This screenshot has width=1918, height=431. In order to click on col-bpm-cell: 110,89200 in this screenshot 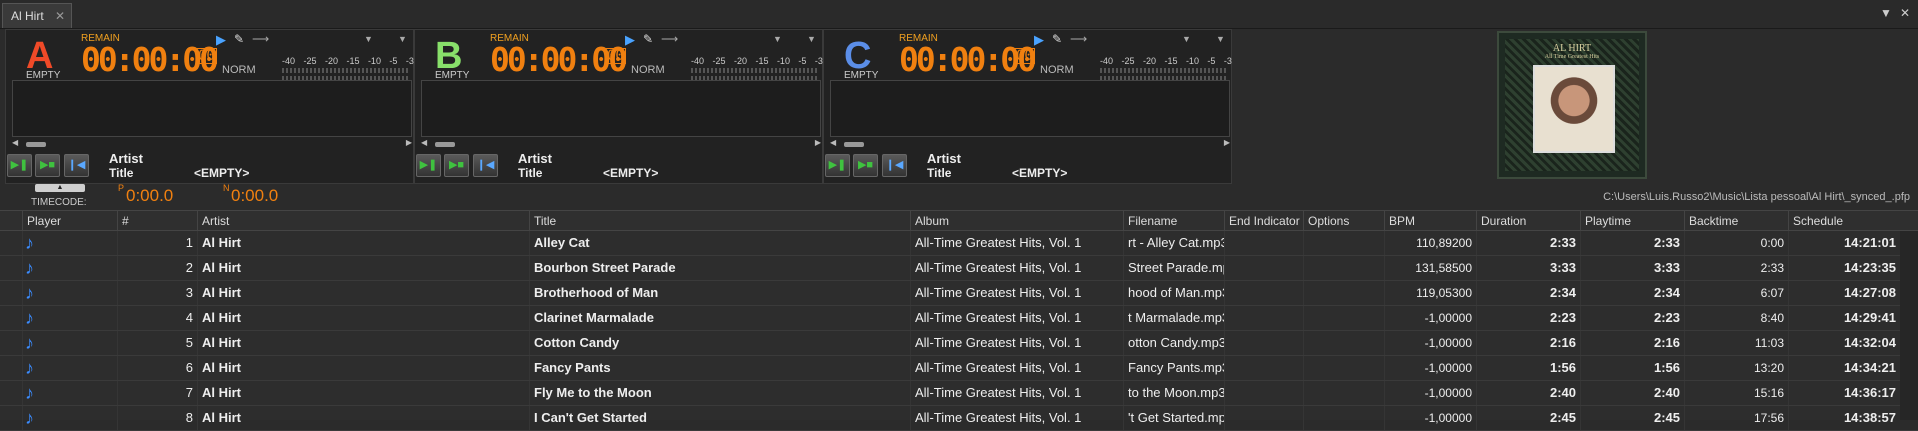, I will do `click(1430, 243)`.